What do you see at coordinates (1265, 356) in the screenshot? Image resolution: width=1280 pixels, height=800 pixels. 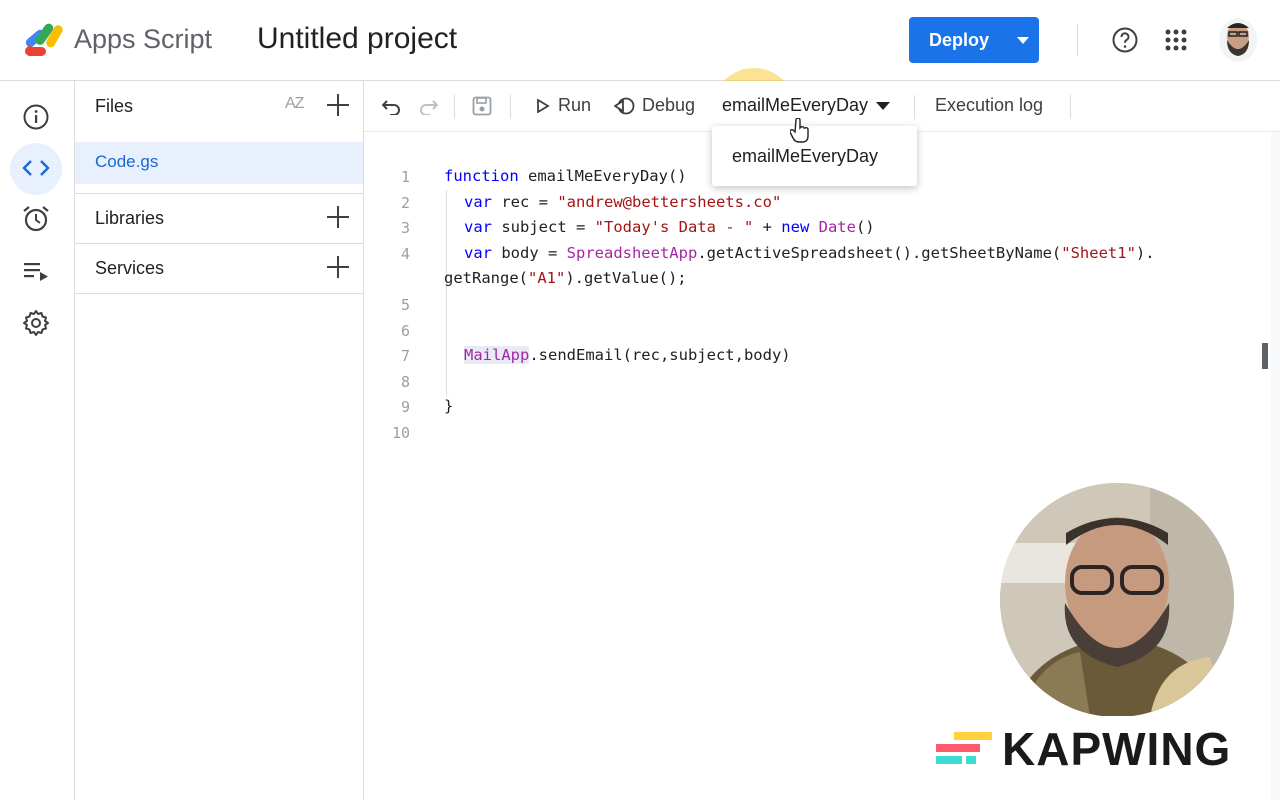 I see `scrollbar-marker` at bounding box center [1265, 356].